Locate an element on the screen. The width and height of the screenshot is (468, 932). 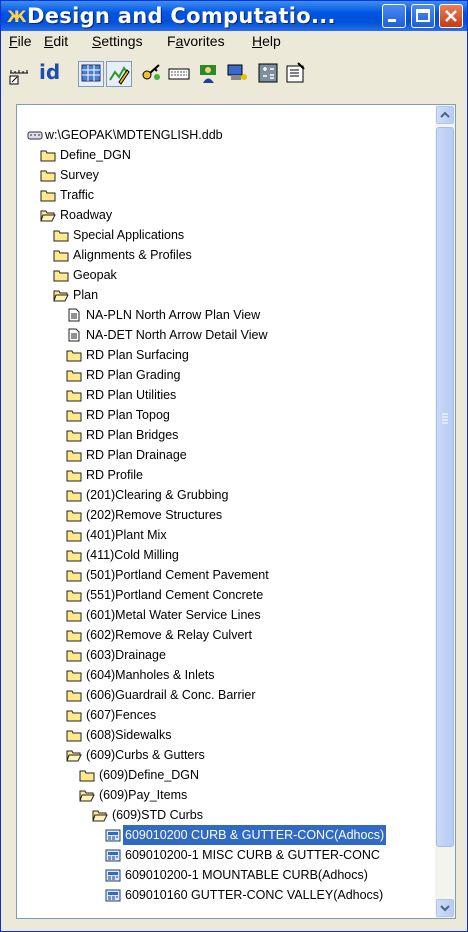
menu-favorites: Favorites is located at coordinates (196, 41).